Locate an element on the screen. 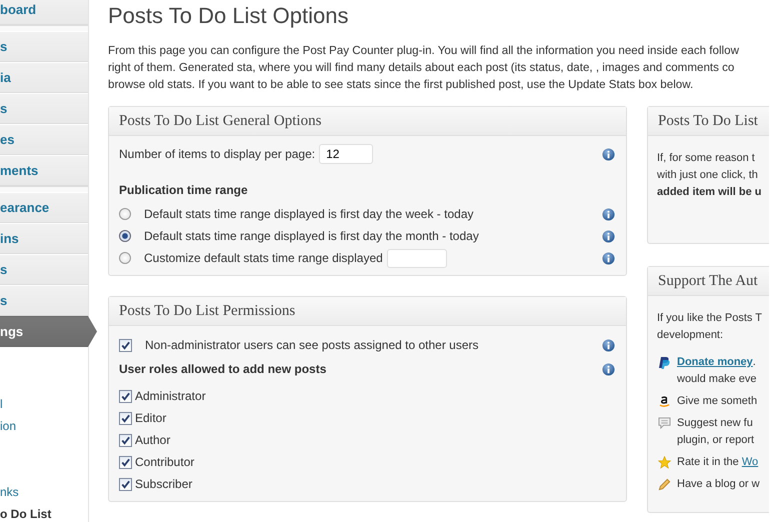 This screenshot has height=522, width=770. support-item-text: Give me someth is located at coordinates (717, 401).